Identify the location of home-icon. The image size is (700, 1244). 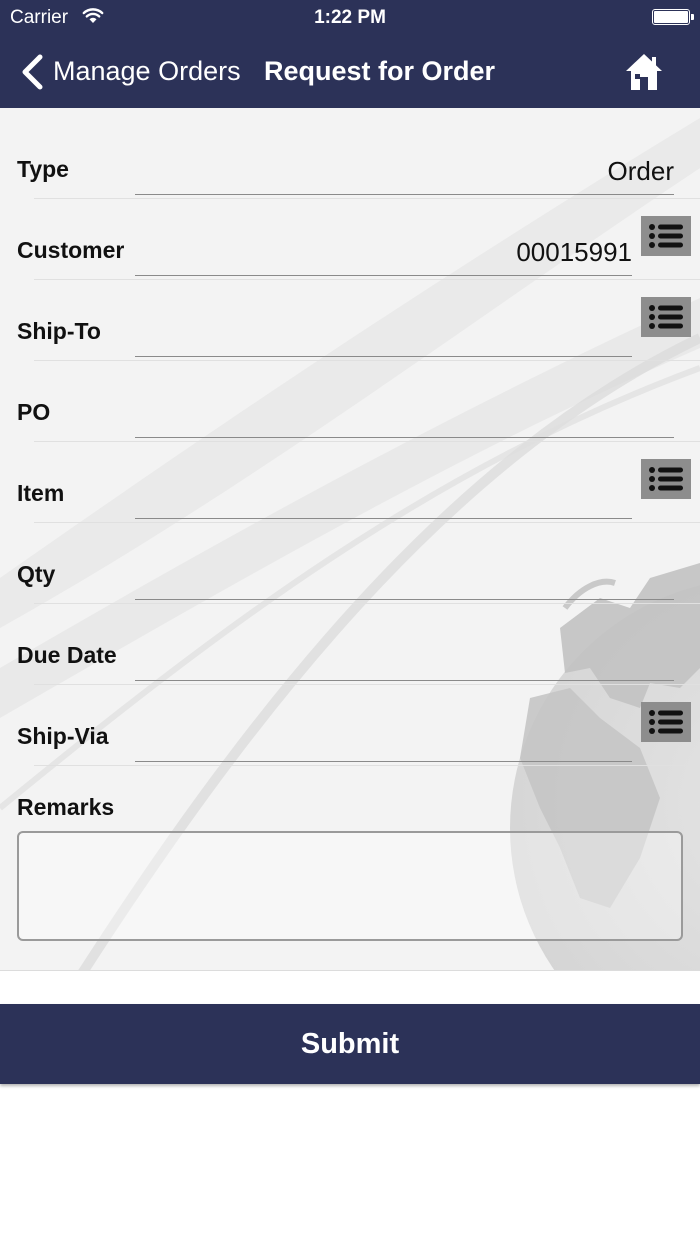
(644, 72).